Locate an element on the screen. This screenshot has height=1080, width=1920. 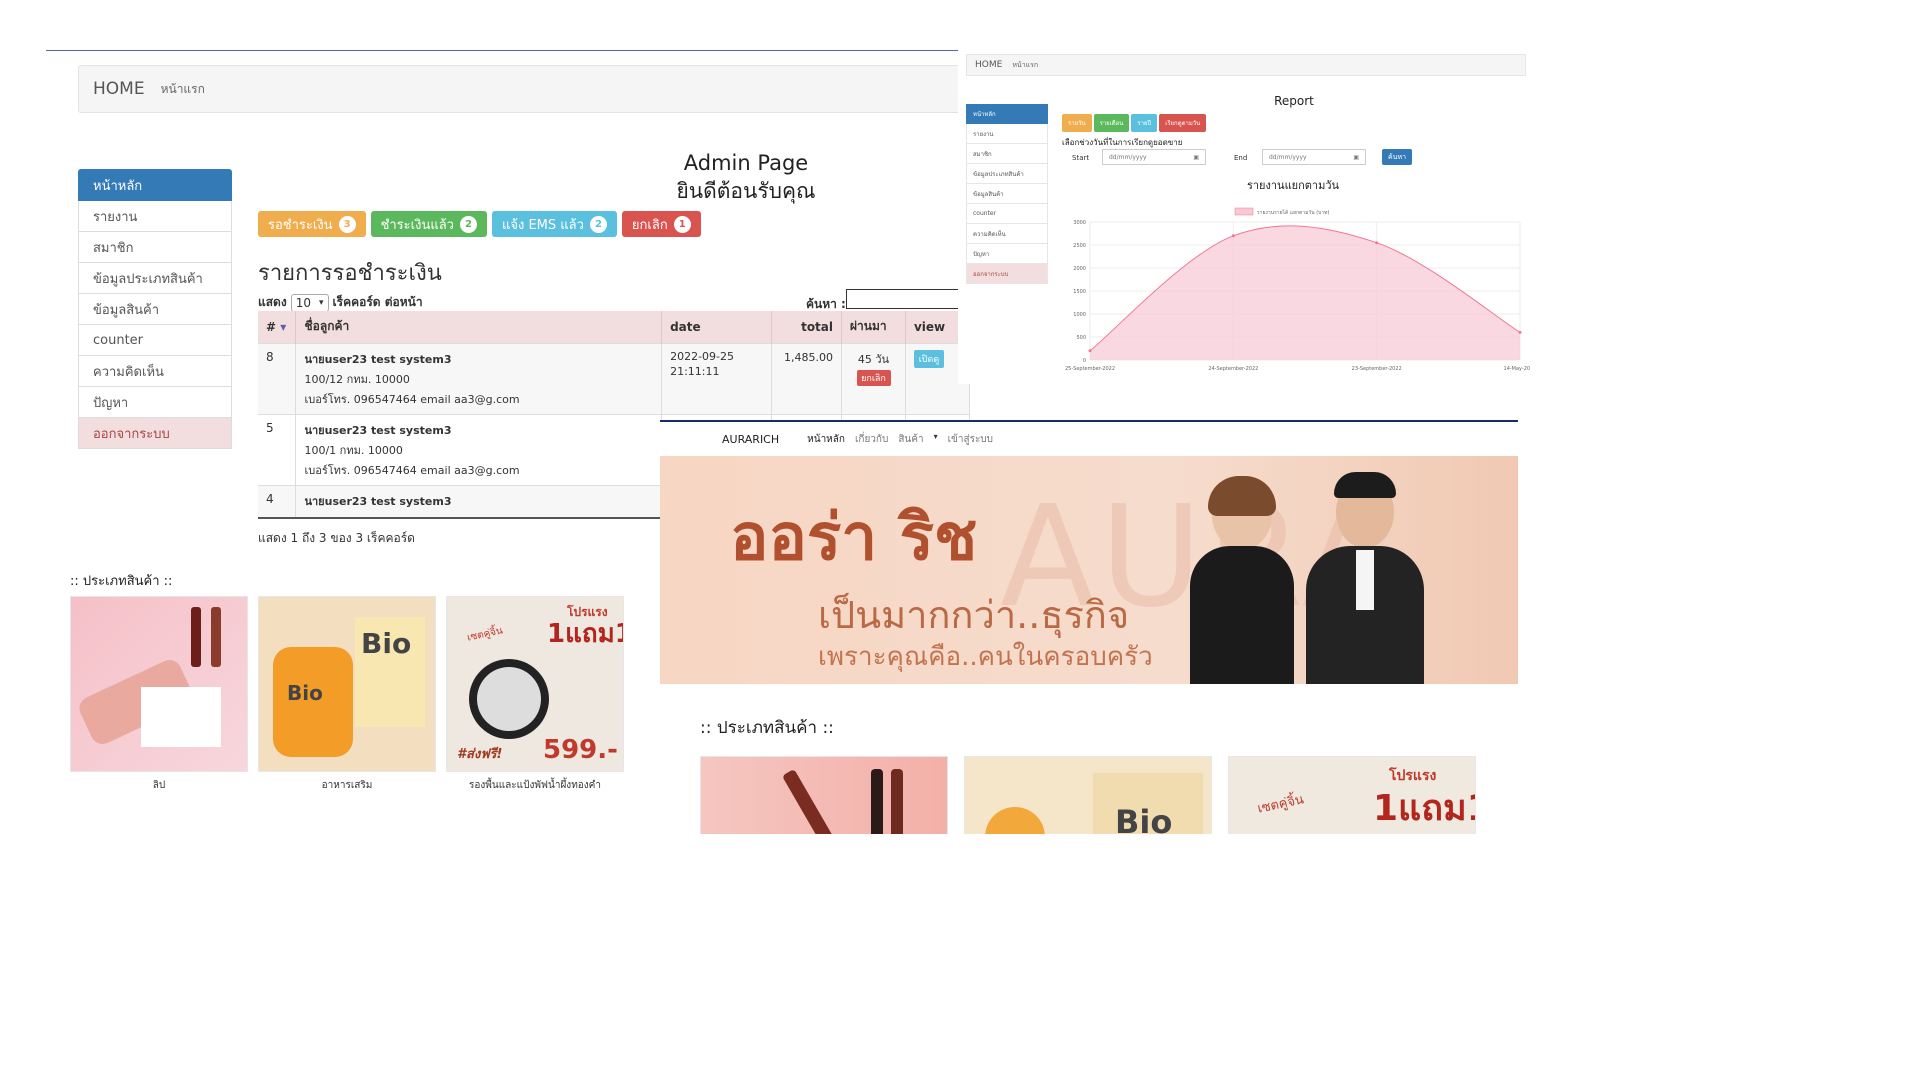
report-breadcrumb-current: หน้าแรก is located at coordinates (1025, 64).